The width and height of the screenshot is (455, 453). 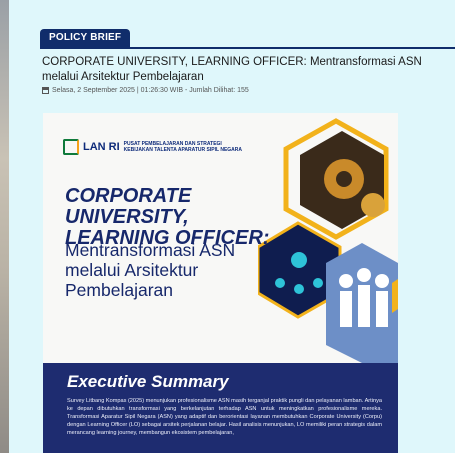 I want to click on left-edge-strip, so click(x=4, y=226).